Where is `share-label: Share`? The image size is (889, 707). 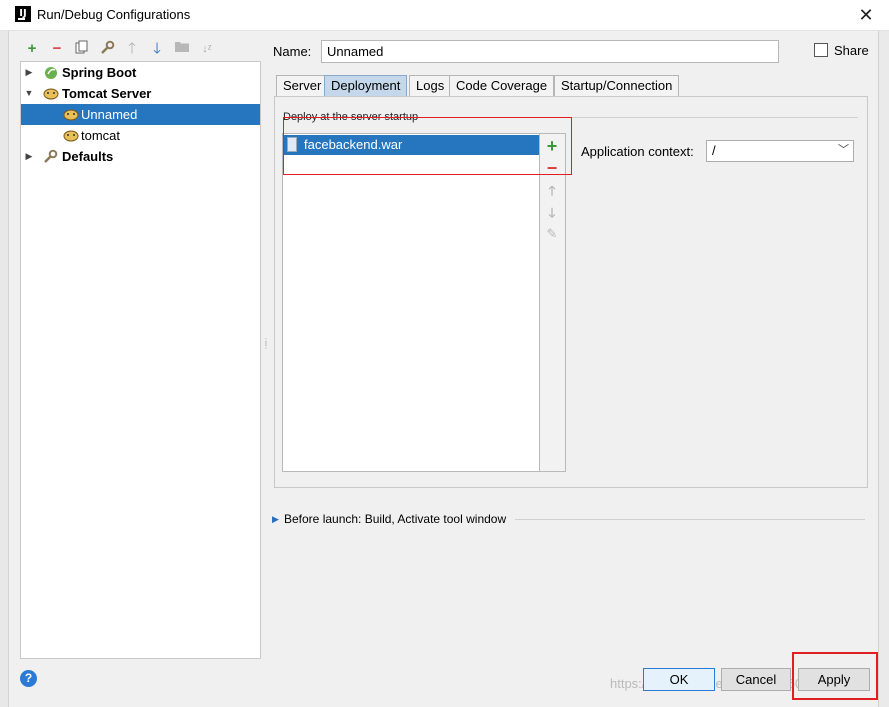
share-label: Share is located at coordinates (851, 50).